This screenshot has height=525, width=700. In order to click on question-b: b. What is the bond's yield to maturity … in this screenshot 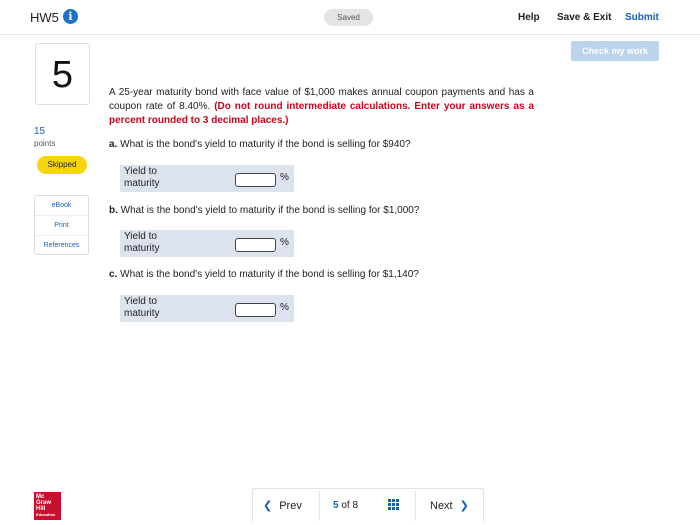, I will do `click(264, 210)`.